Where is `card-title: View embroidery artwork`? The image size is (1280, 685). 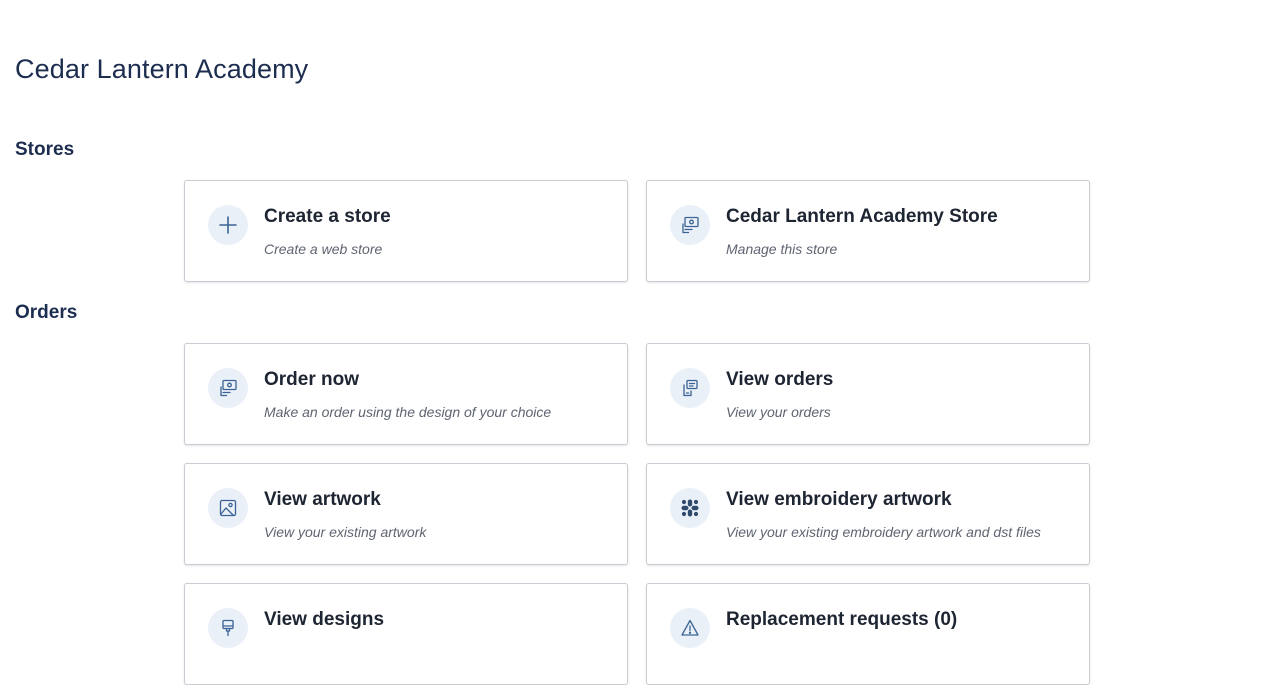
card-title: View embroidery artwork is located at coordinates (839, 499).